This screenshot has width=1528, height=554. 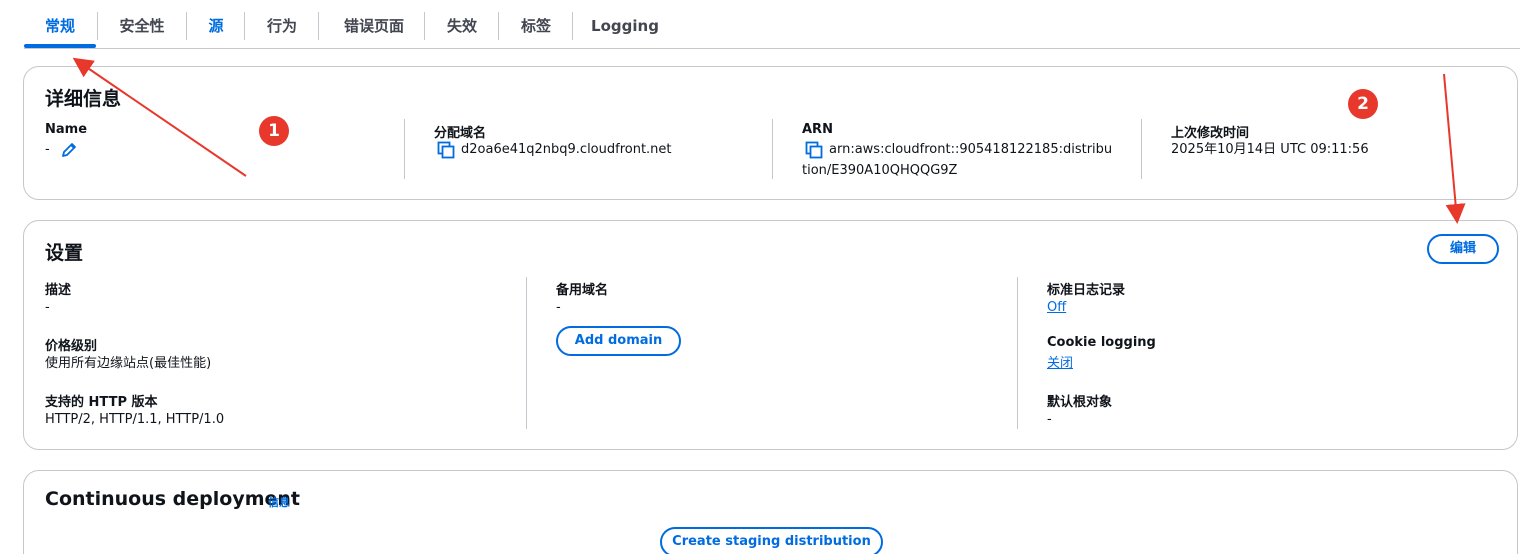 I want to click on alt-domain-value: -, so click(x=558, y=307).